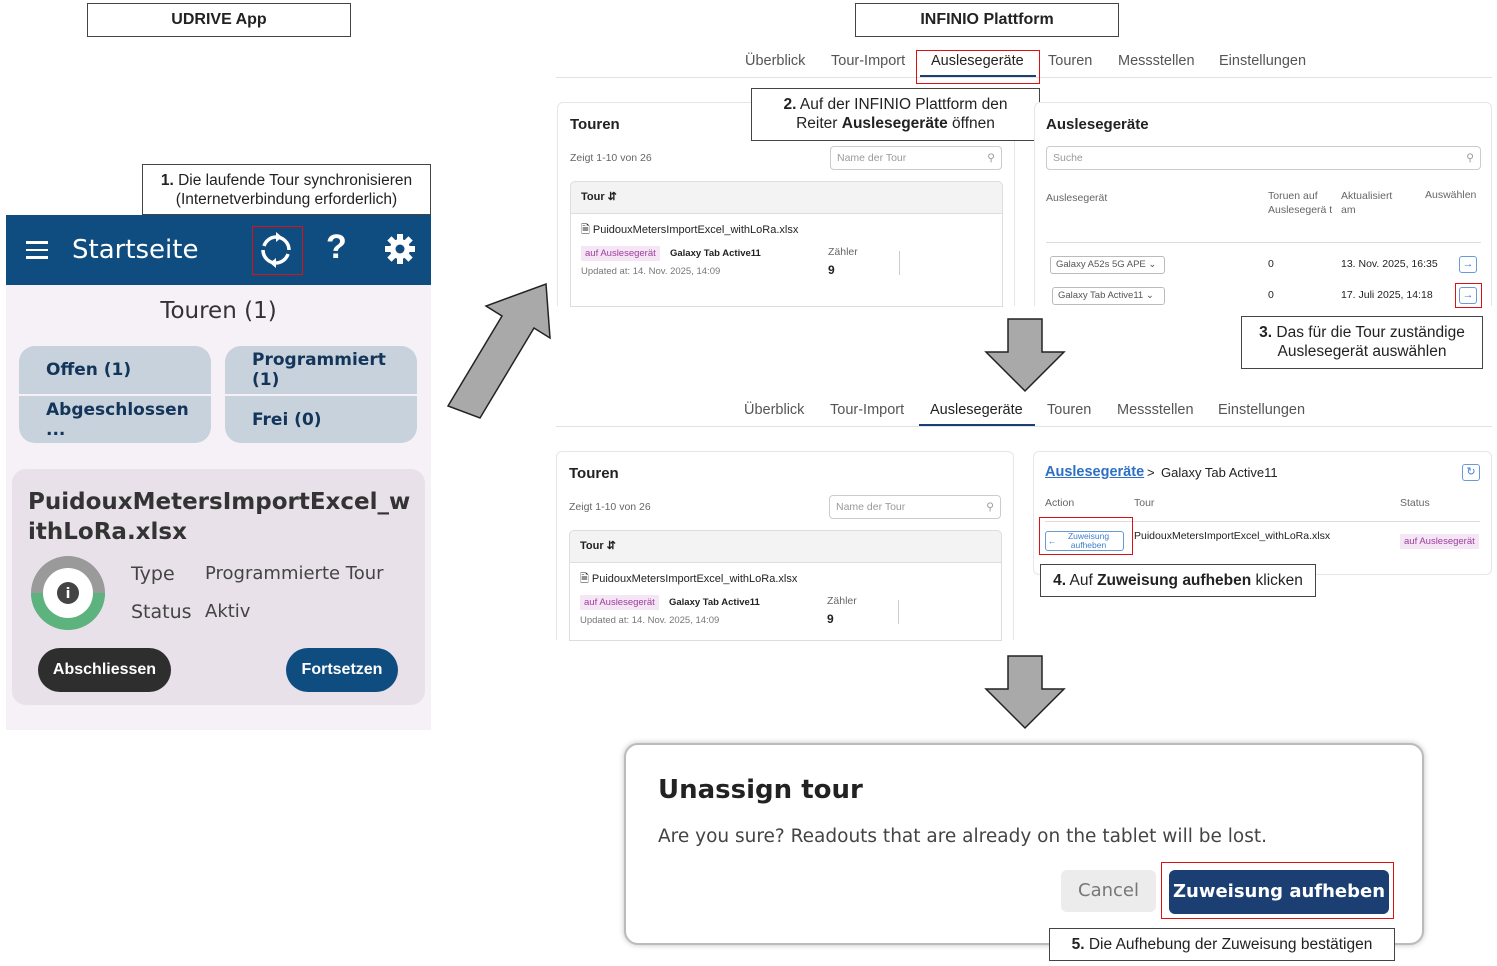 This screenshot has width=1497, height=966. I want to click on continue-tour-button: Fortsetzen, so click(342, 670).